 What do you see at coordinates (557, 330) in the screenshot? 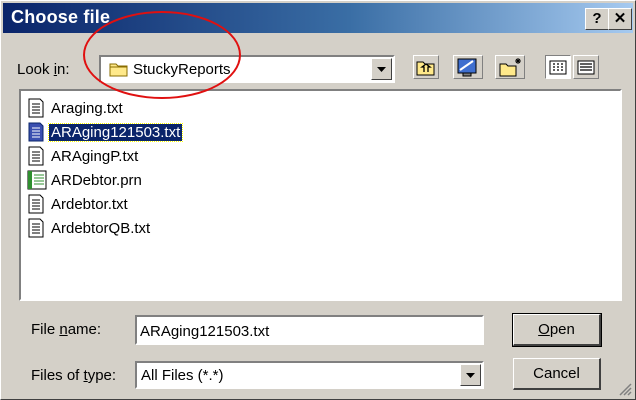
I see `open-button: Open` at bounding box center [557, 330].